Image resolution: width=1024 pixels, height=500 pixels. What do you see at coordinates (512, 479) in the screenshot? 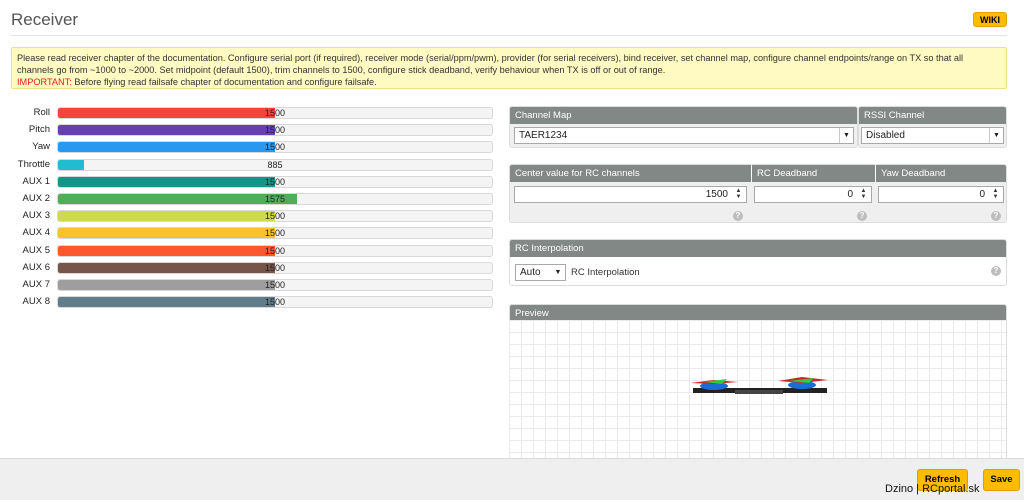
I see `footer-bar: Refresh Save` at bounding box center [512, 479].